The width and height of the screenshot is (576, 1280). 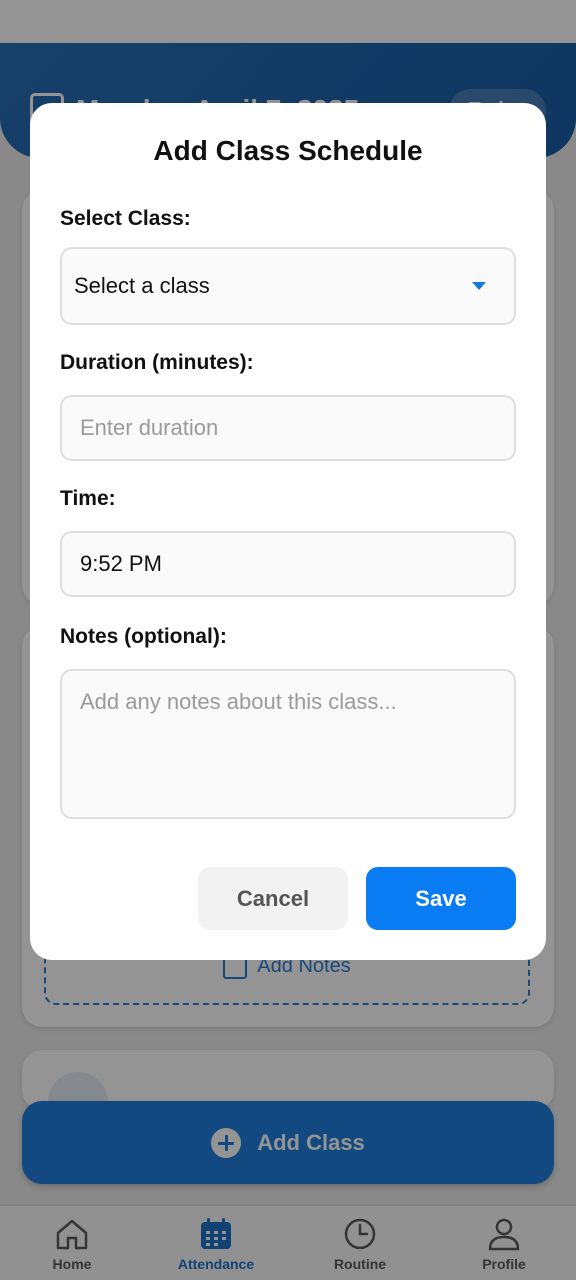 What do you see at coordinates (288, 564) in the screenshot?
I see `time-picker: 9:52 PM` at bounding box center [288, 564].